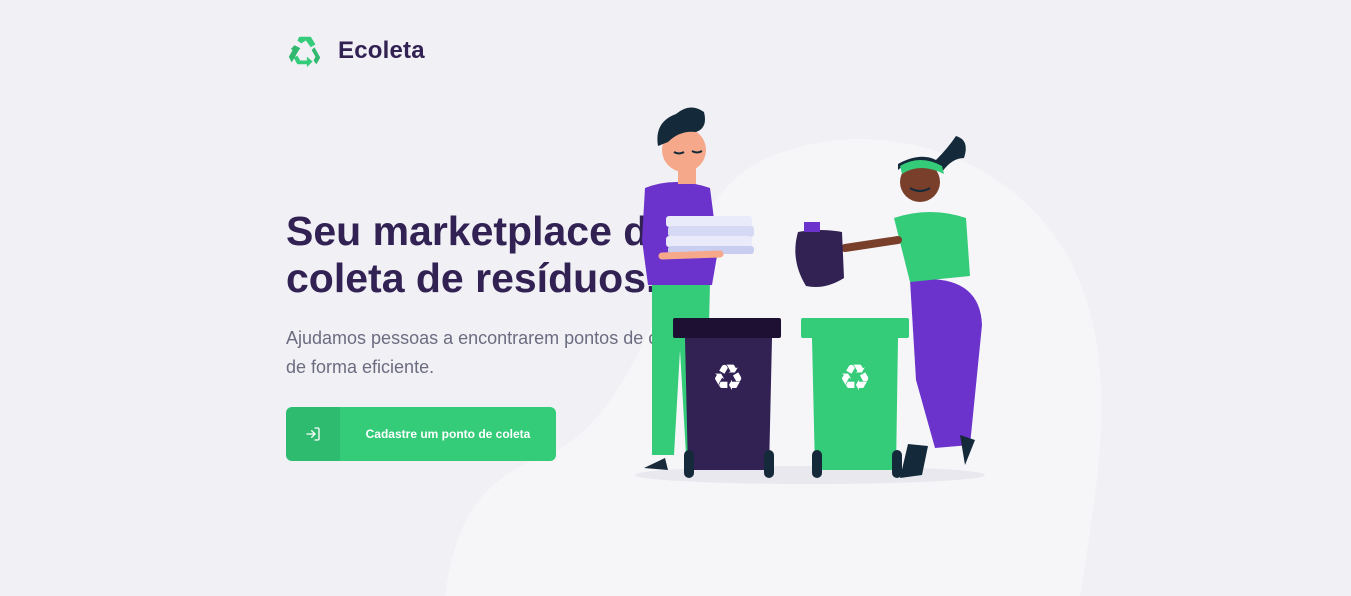  I want to click on cta-label: Cadastre um ponto de coleta, so click(448, 434).